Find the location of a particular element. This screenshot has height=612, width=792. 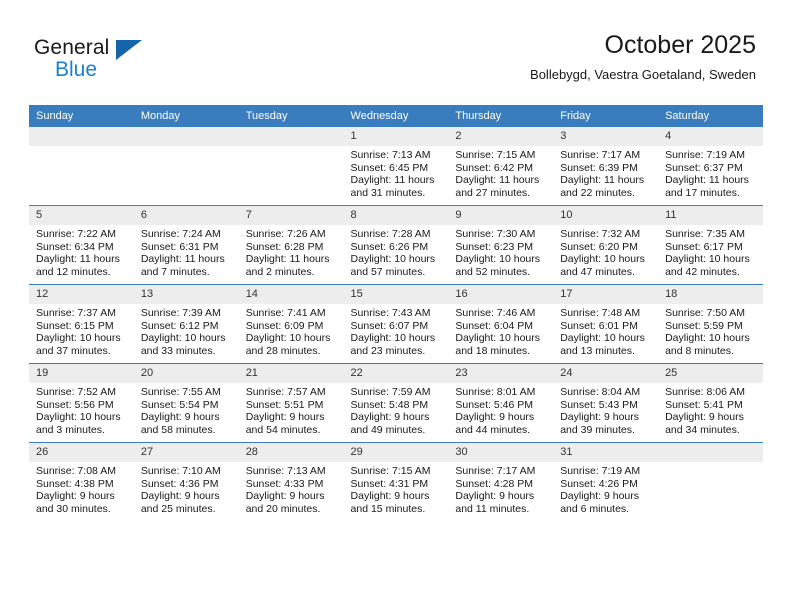

sunset-text: Sunset: 6:17 PM is located at coordinates (704, 246).